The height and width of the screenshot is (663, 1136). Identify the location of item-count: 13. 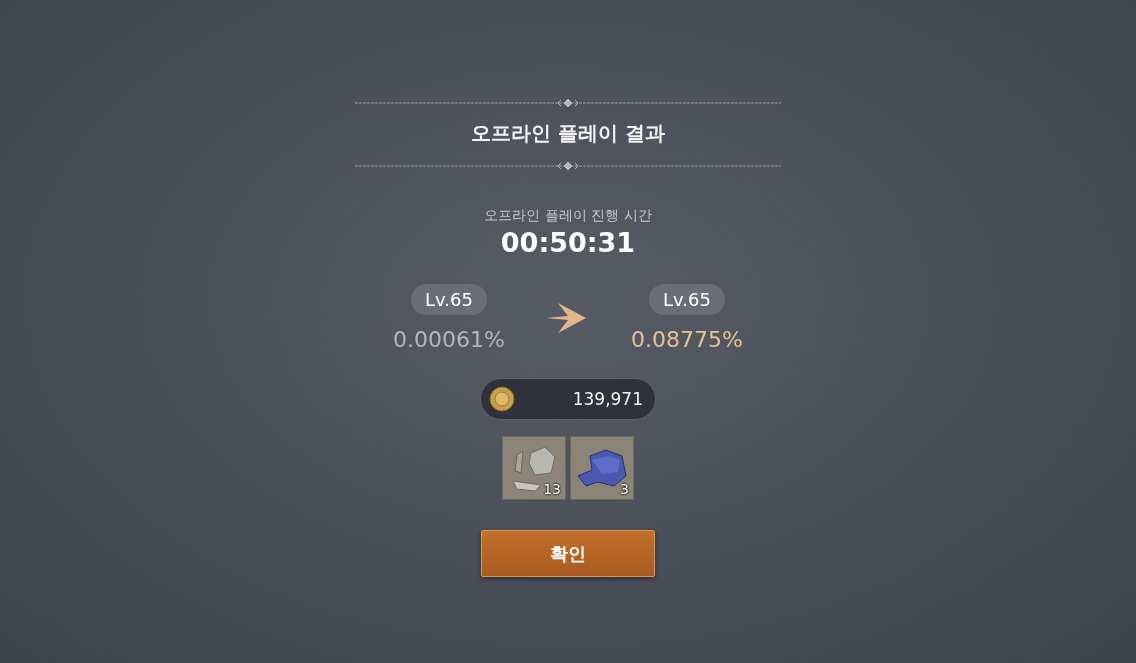
(552, 489).